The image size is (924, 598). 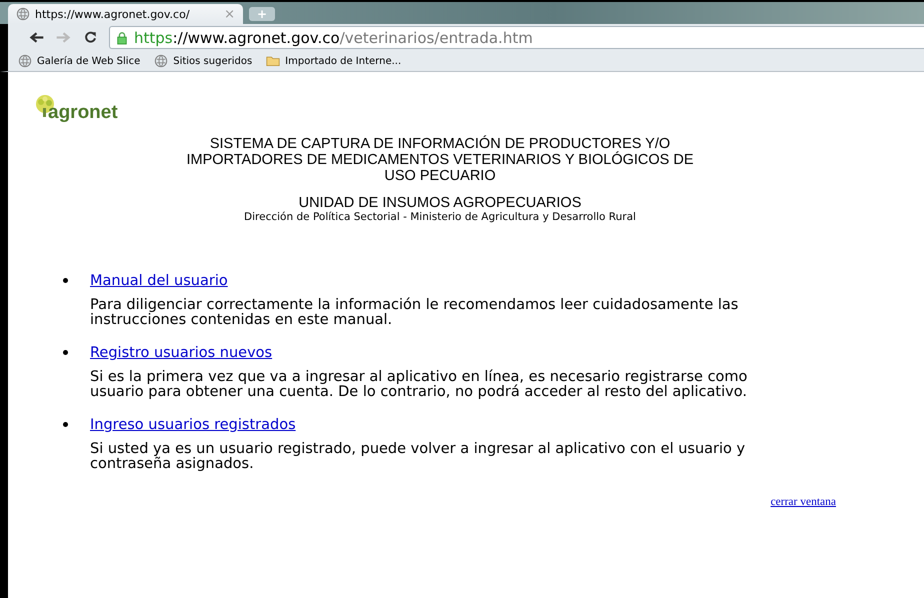 I want to click on description: Si usted ya es un usuario registrado, puede volver a ingresar al aplicativo con el usuario y contraseña asignados., so click(x=418, y=457).